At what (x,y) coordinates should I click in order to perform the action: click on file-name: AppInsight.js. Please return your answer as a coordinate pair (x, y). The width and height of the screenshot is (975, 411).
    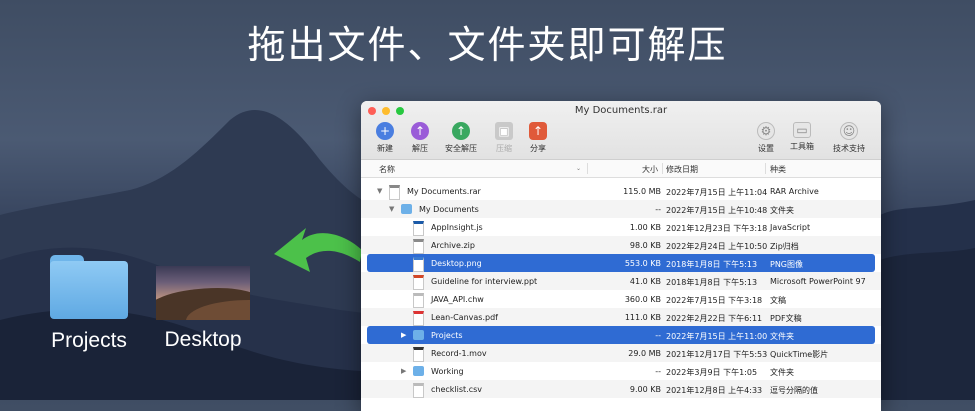
    Looking at the image, I should click on (457, 227).